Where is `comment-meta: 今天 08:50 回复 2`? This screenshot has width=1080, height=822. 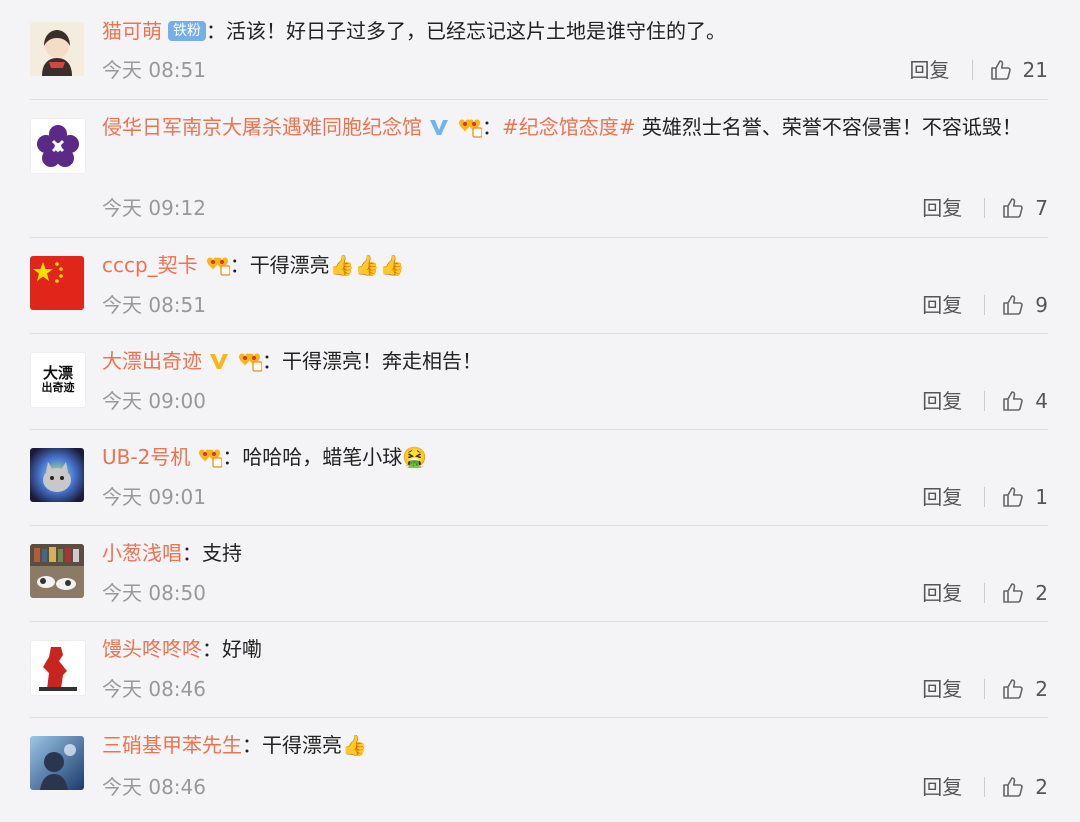 comment-meta: 今天 08:50 回复 2 is located at coordinates (575, 593).